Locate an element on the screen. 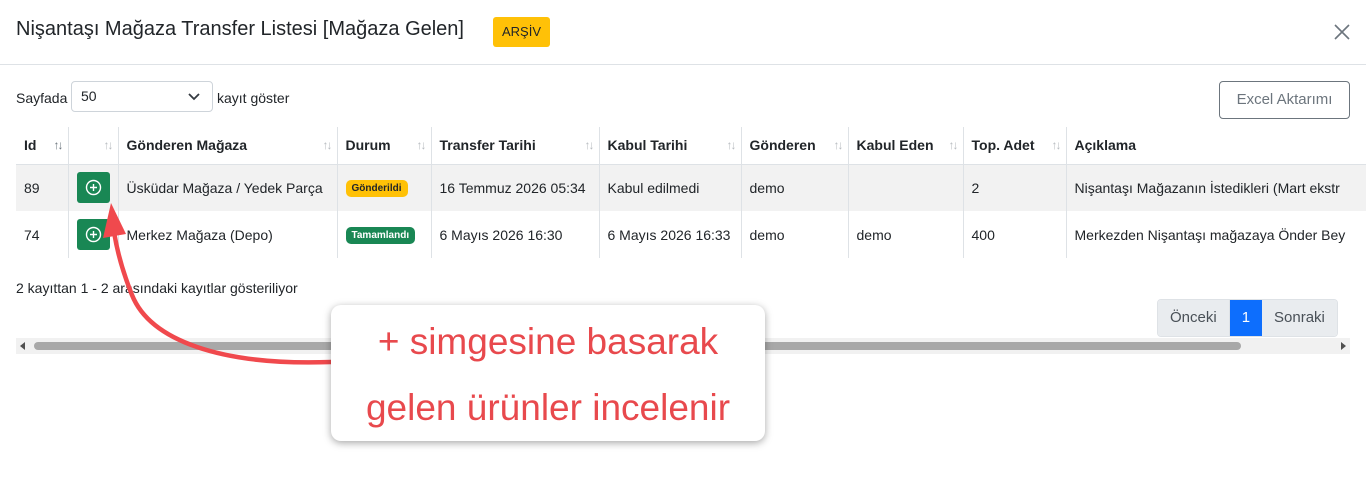 Image resolution: width=1366 pixels, height=486 pixels. cell-from-store: Merkez Mağaza (Depo) is located at coordinates (228, 234).